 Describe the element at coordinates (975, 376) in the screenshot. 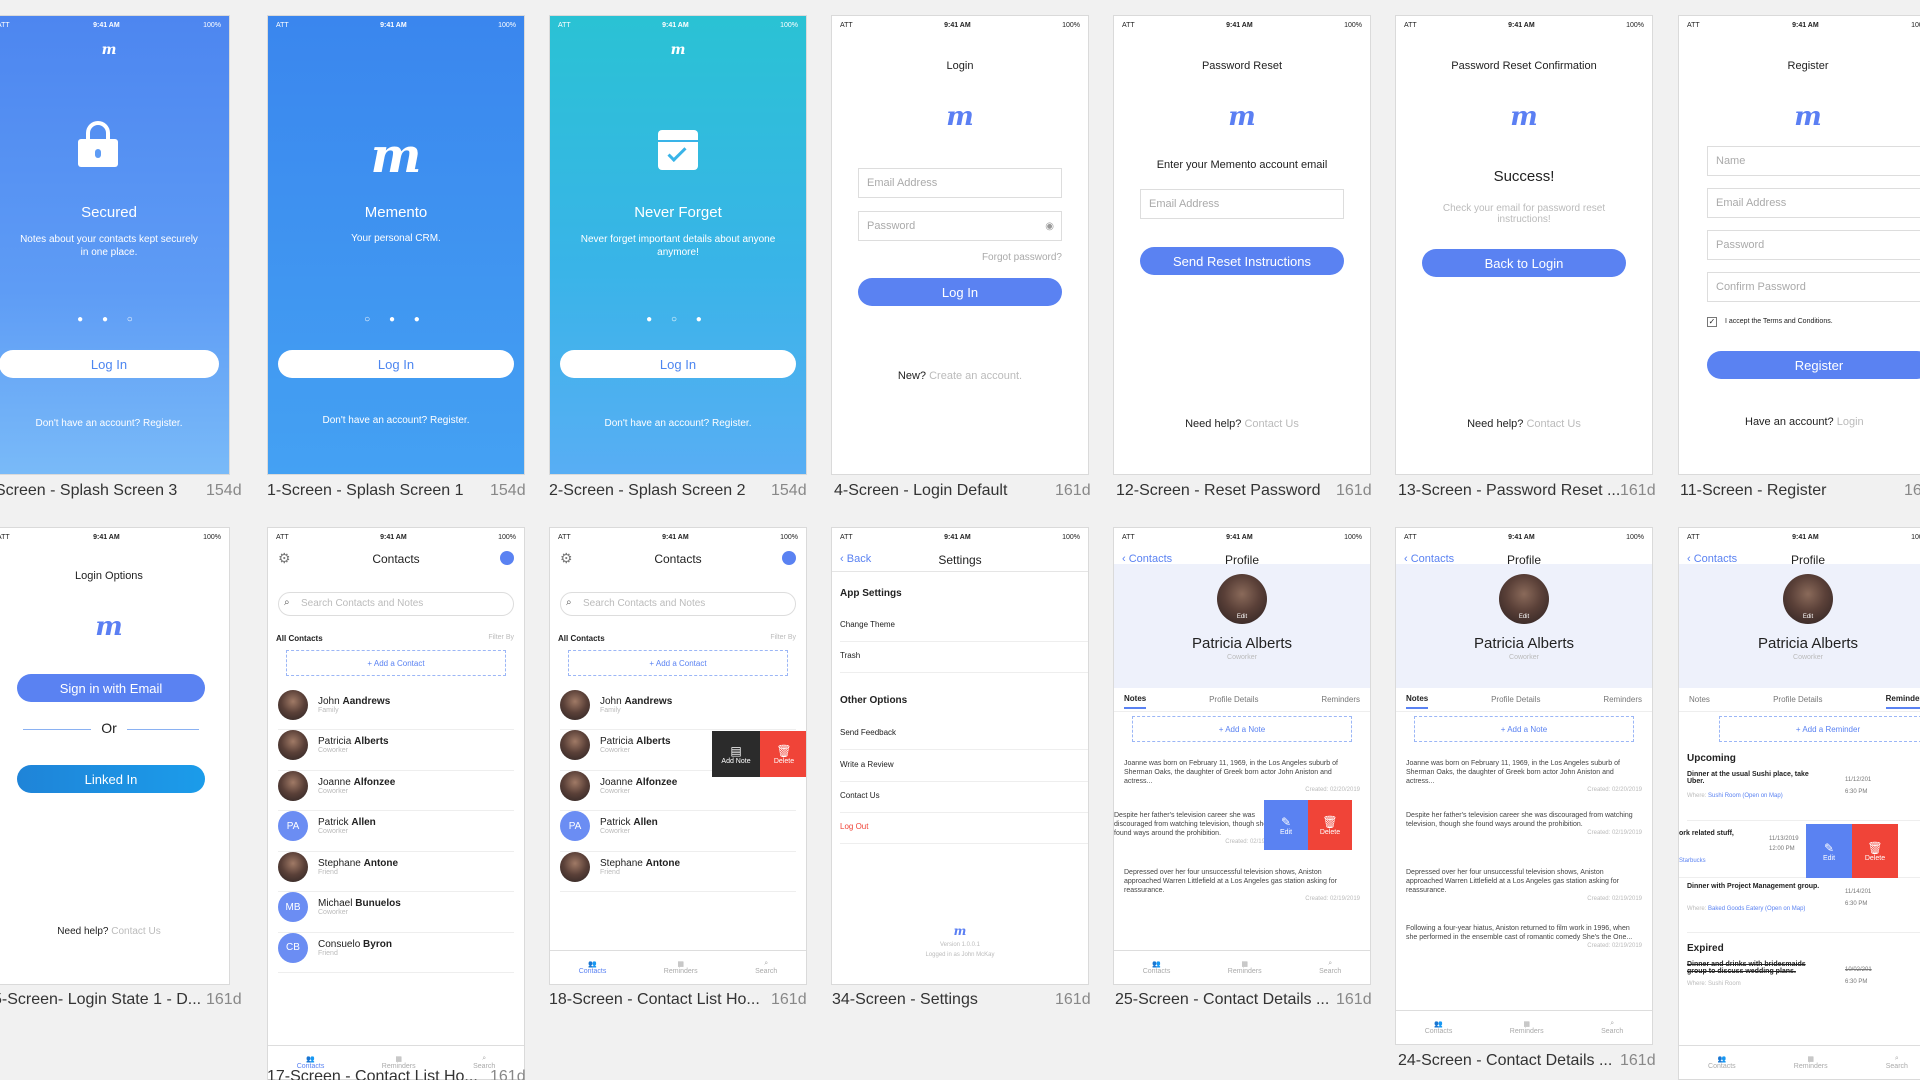

I see `create-account-link: Create an account.` at that location.